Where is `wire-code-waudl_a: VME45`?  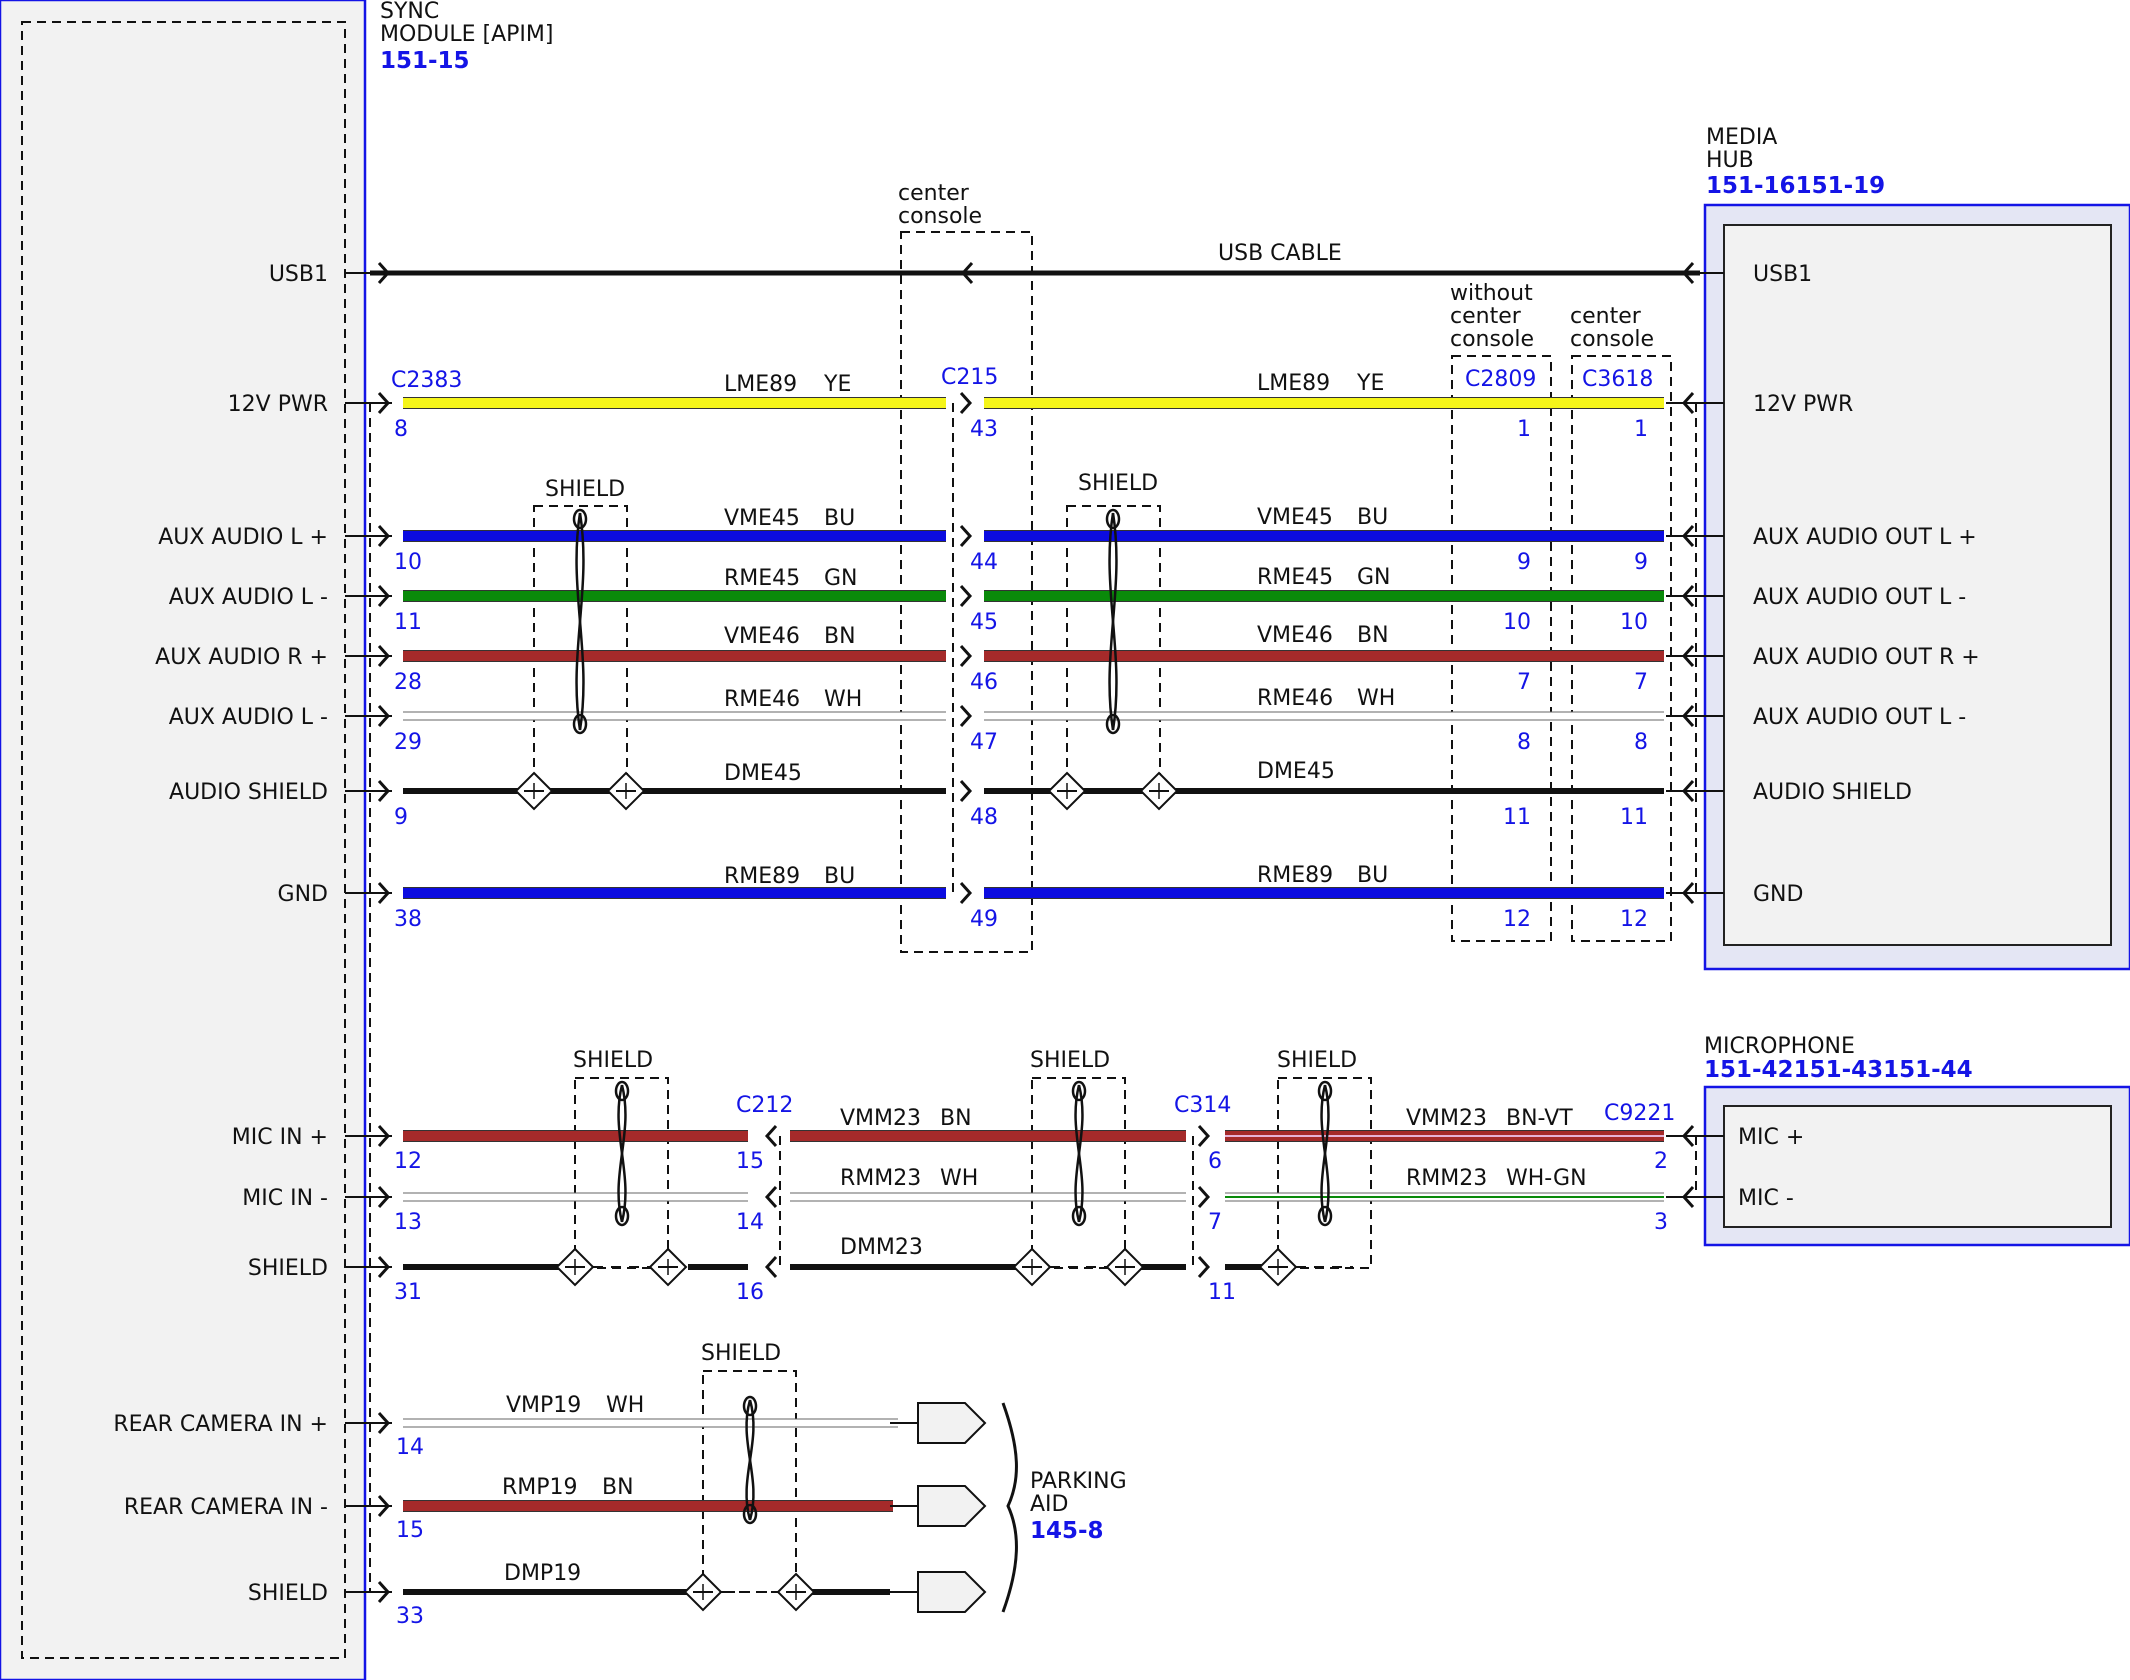
wire-code-waudl_a: VME45 is located at coordinates (762, 518).